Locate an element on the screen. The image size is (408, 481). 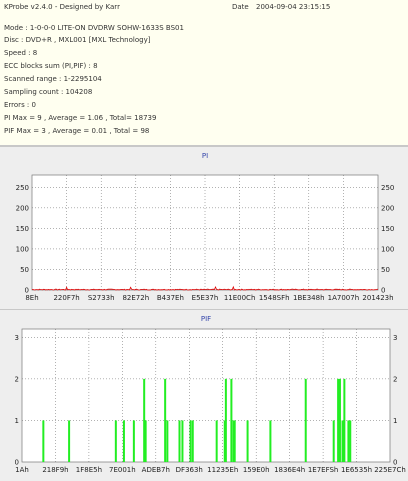
pi-y-tick-left: 50 is located at coordinates (24, 270).